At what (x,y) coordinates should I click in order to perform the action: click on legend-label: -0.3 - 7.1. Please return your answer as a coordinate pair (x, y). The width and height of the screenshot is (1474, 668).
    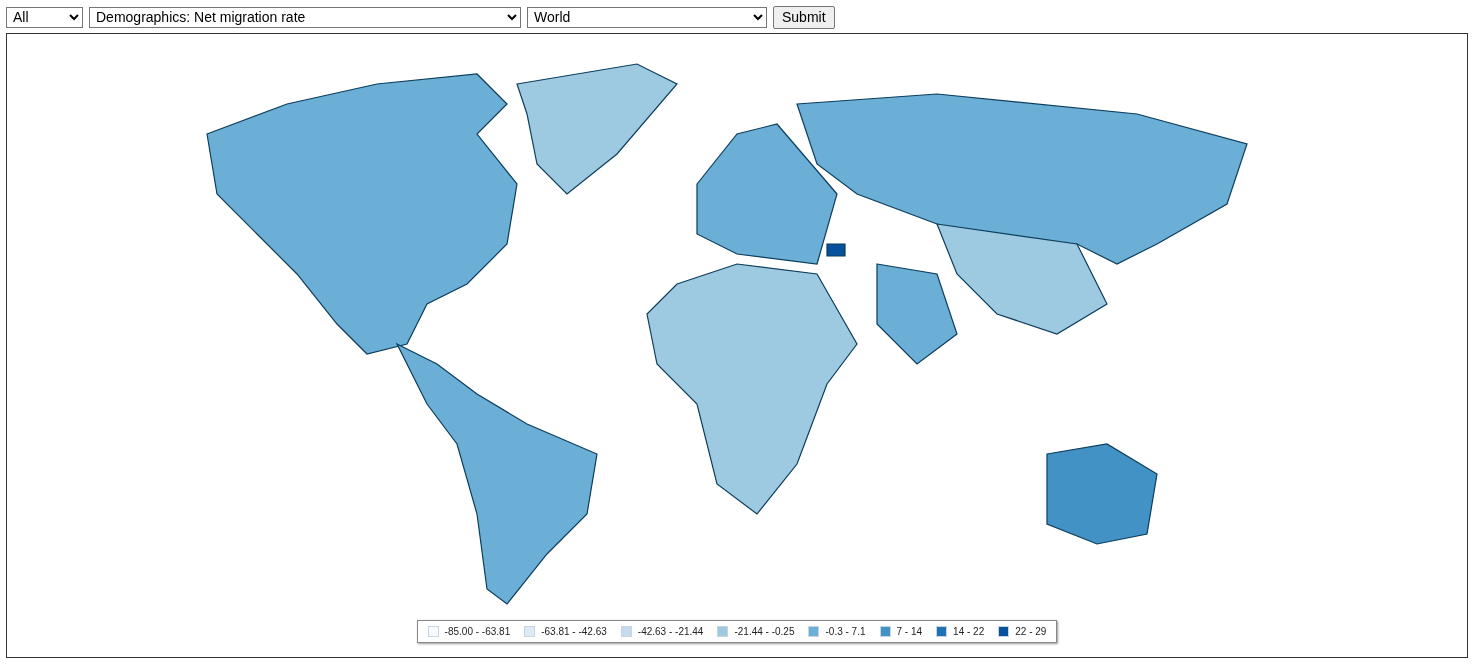
    Looking at the image, I should click on (845, 631).